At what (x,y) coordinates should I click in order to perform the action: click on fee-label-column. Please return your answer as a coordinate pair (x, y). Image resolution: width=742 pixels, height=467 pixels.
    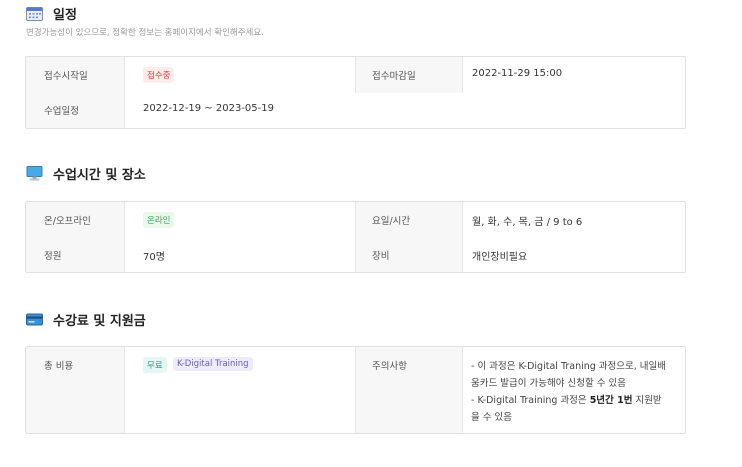
    Looking at the image, I should click on (75, 390).